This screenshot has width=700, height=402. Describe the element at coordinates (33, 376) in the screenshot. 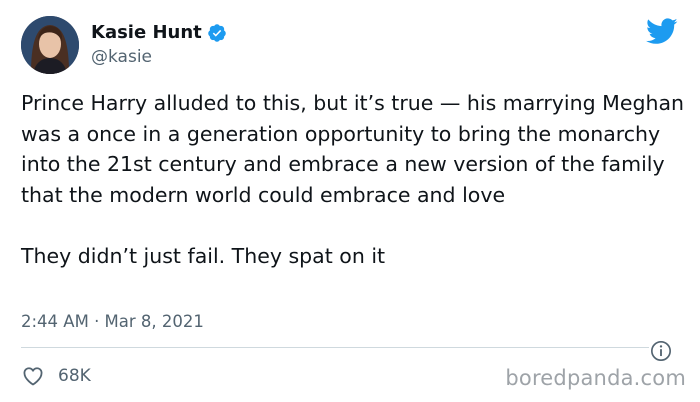

I see `heart-icon` at that location.